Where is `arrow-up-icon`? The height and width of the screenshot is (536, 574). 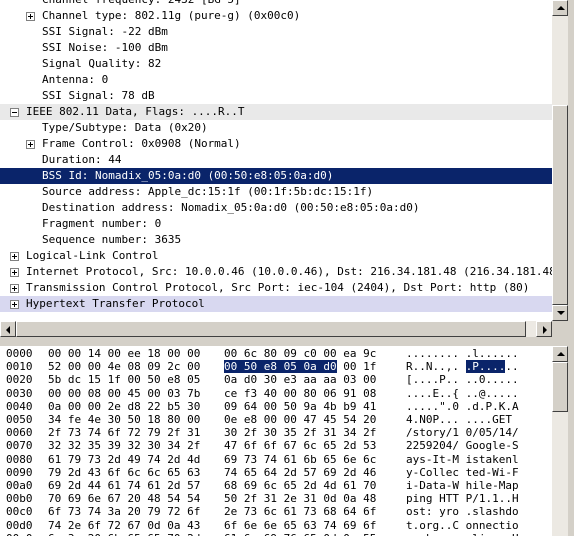
arrow-up-icon is located at coordinates (561, 354).